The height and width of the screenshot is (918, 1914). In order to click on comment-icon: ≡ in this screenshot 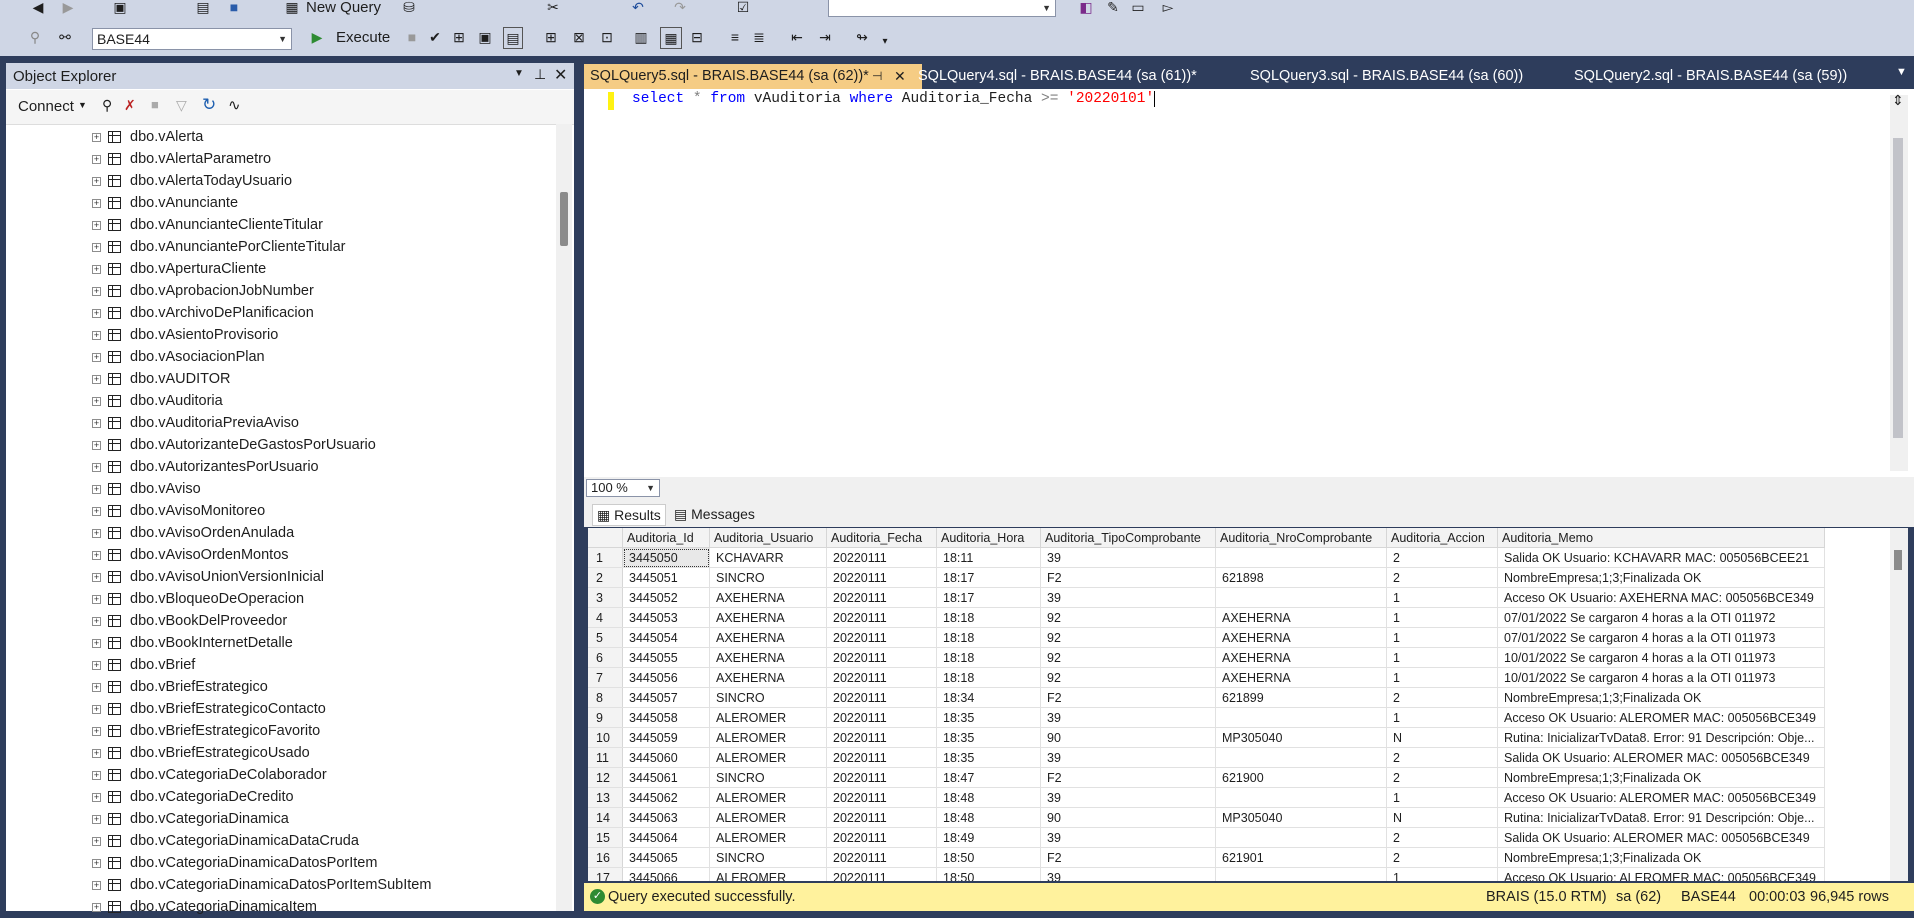, I will do `click(735, 37)`.